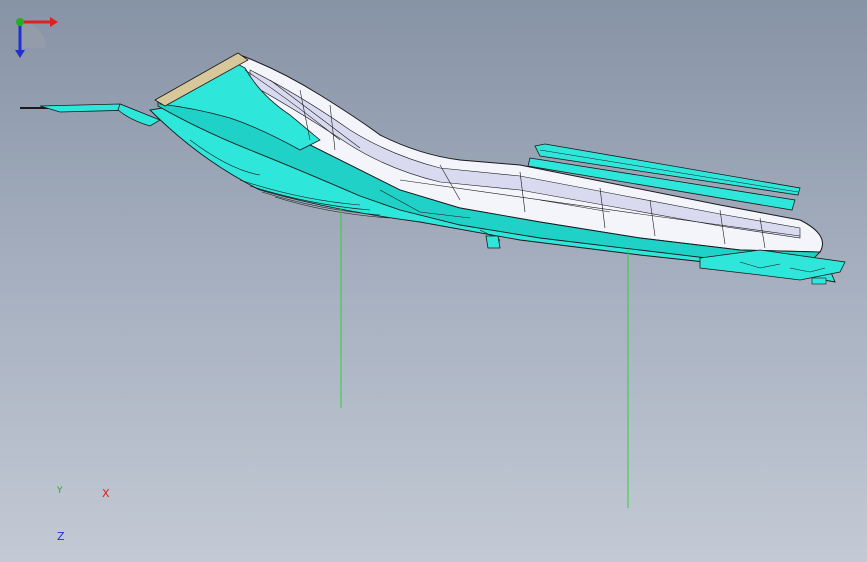 The width and height of the screenshot is (867, 562). What do you see at coordinates (20, 54) in the screenshot?
I see `z-arrow-head` at bounding box center [20, 54].